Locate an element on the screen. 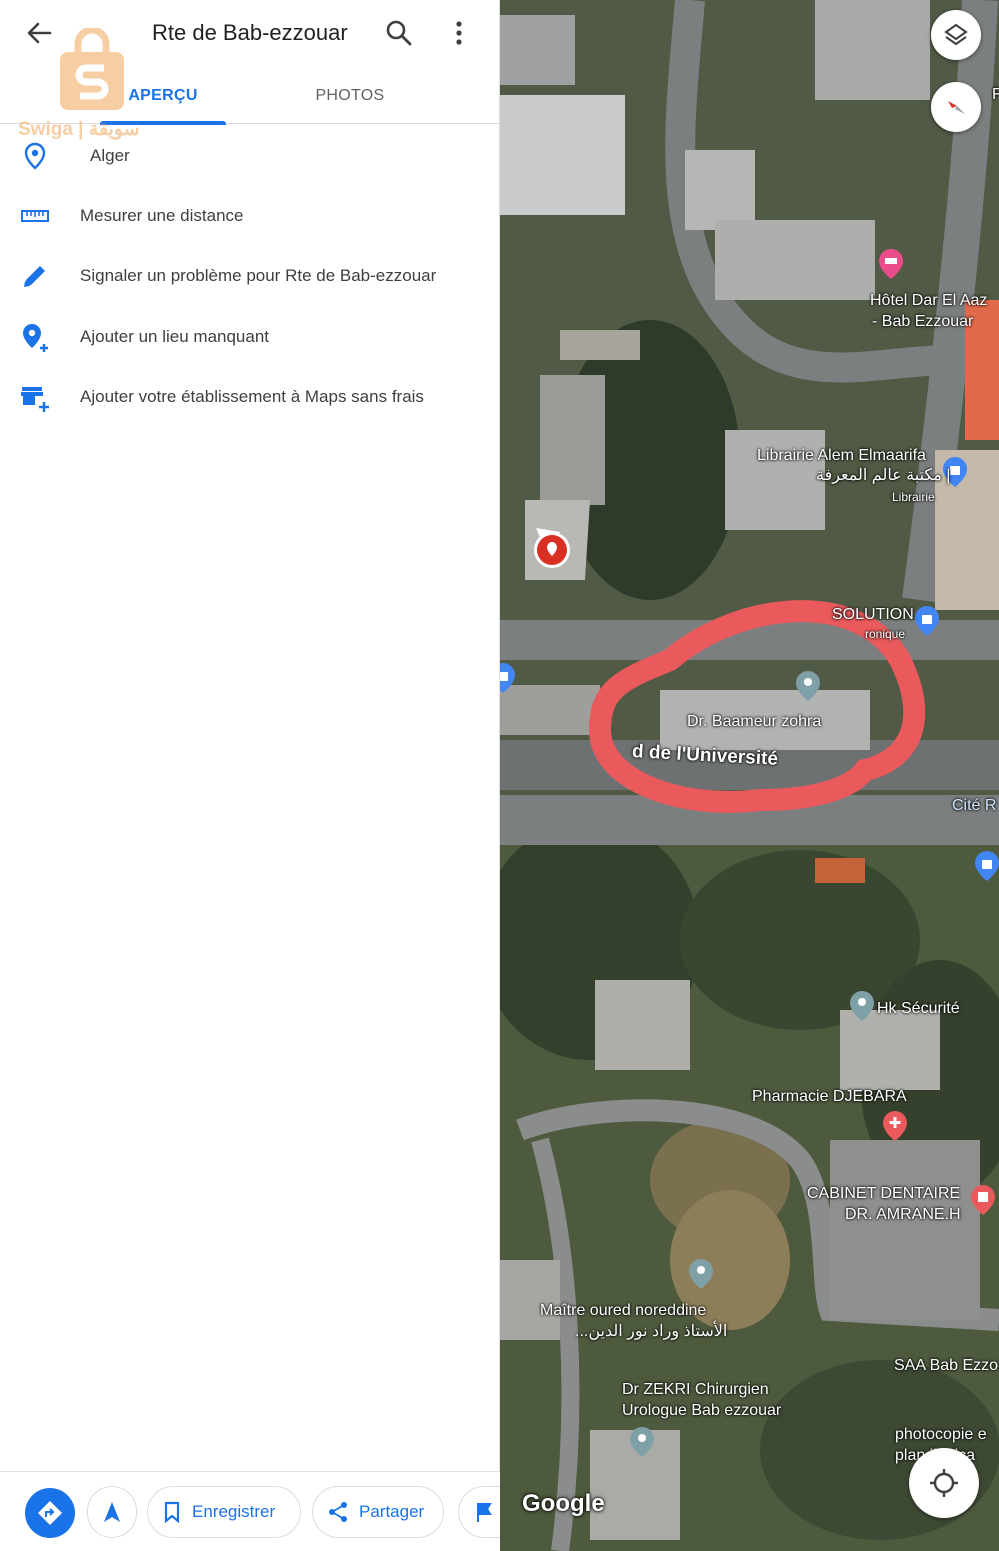  map-label-maitre-ar: ...الأستاذ وراد نور الدين is located at coordinates (651, 1331).